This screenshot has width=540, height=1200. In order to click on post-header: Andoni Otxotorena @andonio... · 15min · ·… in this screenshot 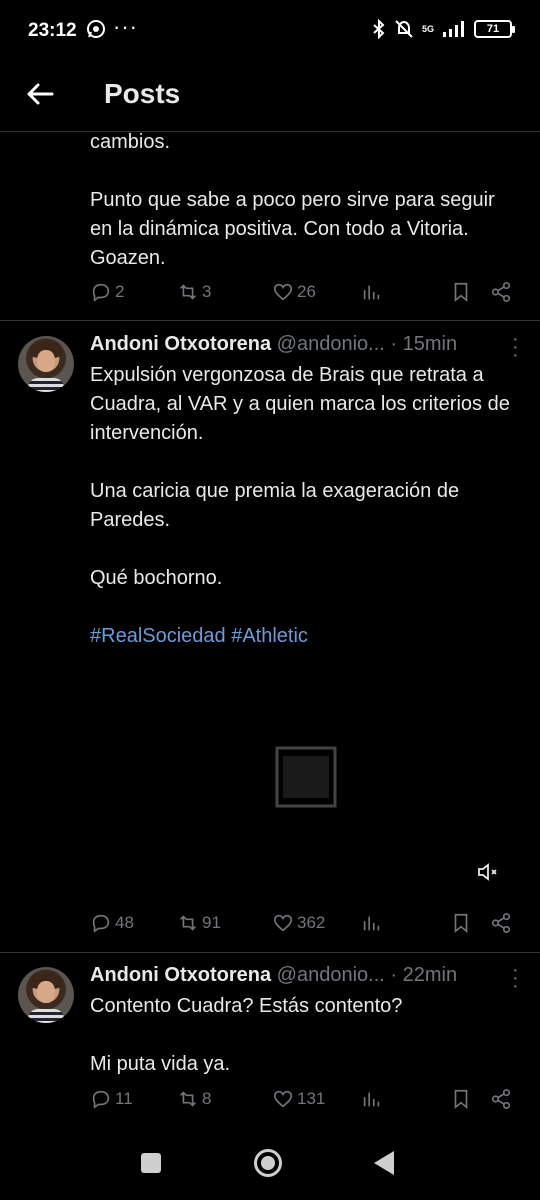, I will do `click(310, 347)`.